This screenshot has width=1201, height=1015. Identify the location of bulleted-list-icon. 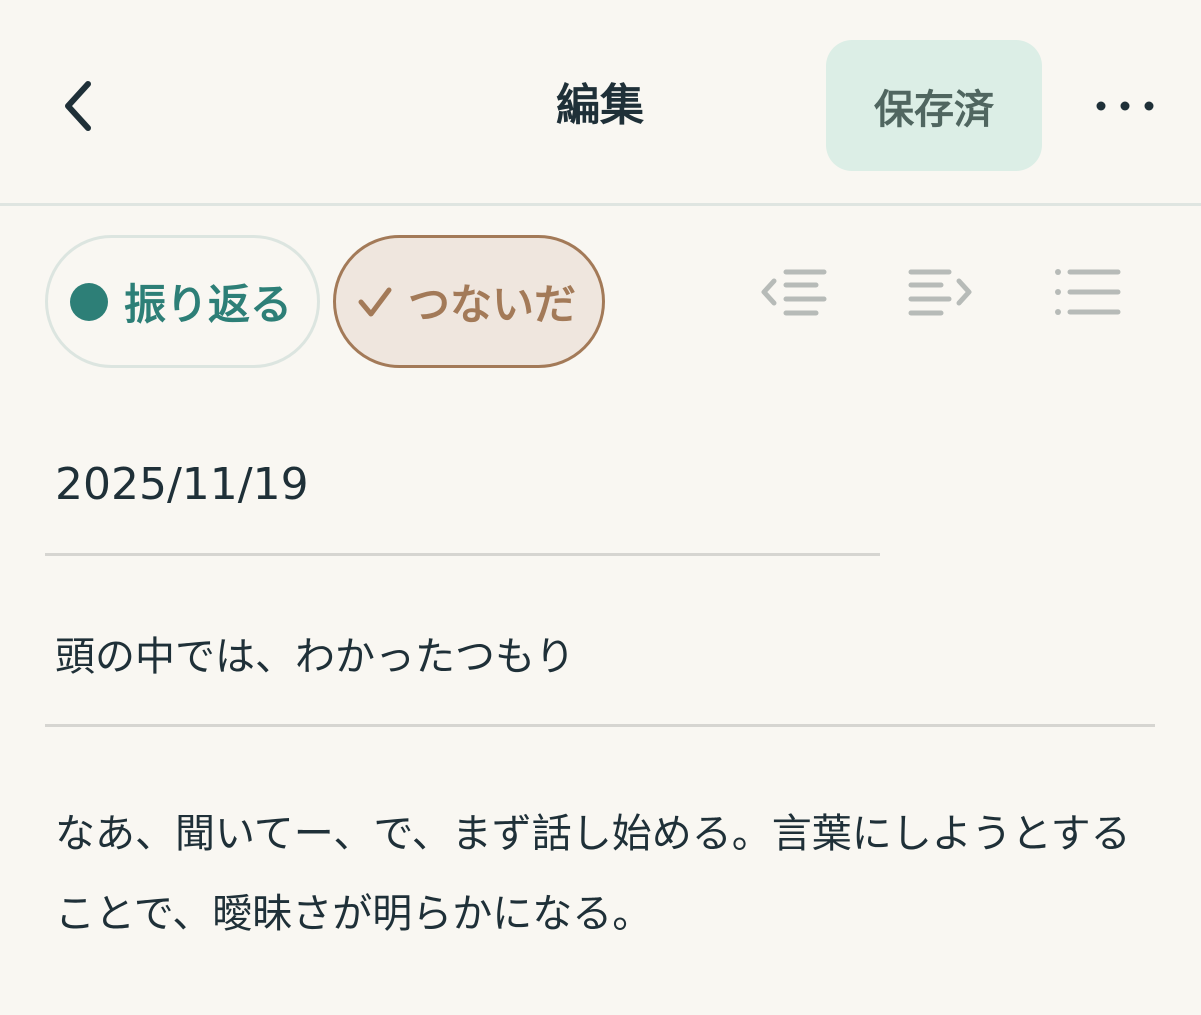
(1088, 292).